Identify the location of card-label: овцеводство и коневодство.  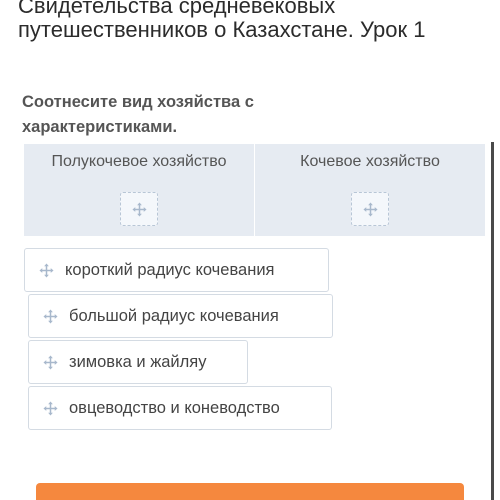
(174, 407).